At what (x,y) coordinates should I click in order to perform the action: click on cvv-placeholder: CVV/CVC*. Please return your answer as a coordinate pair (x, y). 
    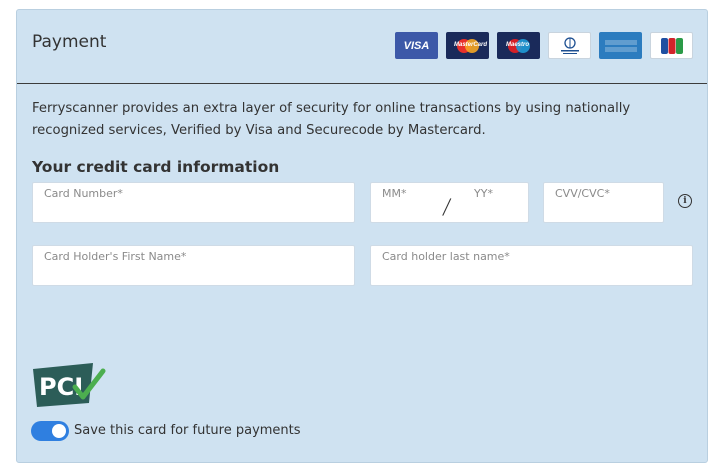
    Looking at the image, I should click on (582, 193).